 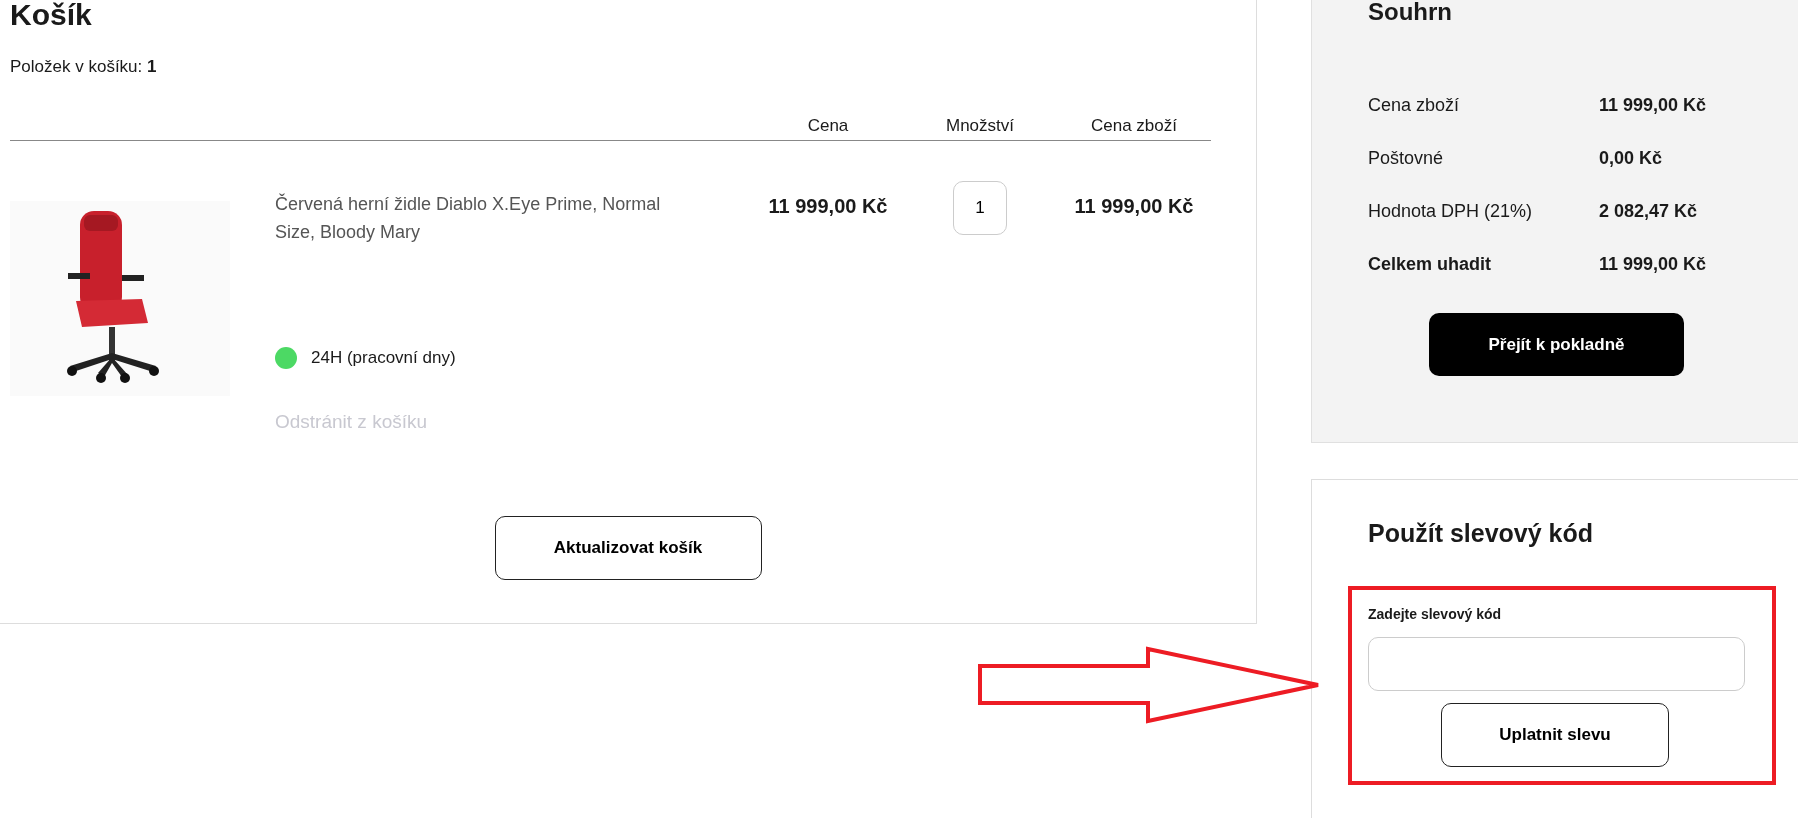 What do you see at coordinates (1414, 105) in the screenshot?
I see `summary-label: Cena zboží` at bounding box center [1414, 105].